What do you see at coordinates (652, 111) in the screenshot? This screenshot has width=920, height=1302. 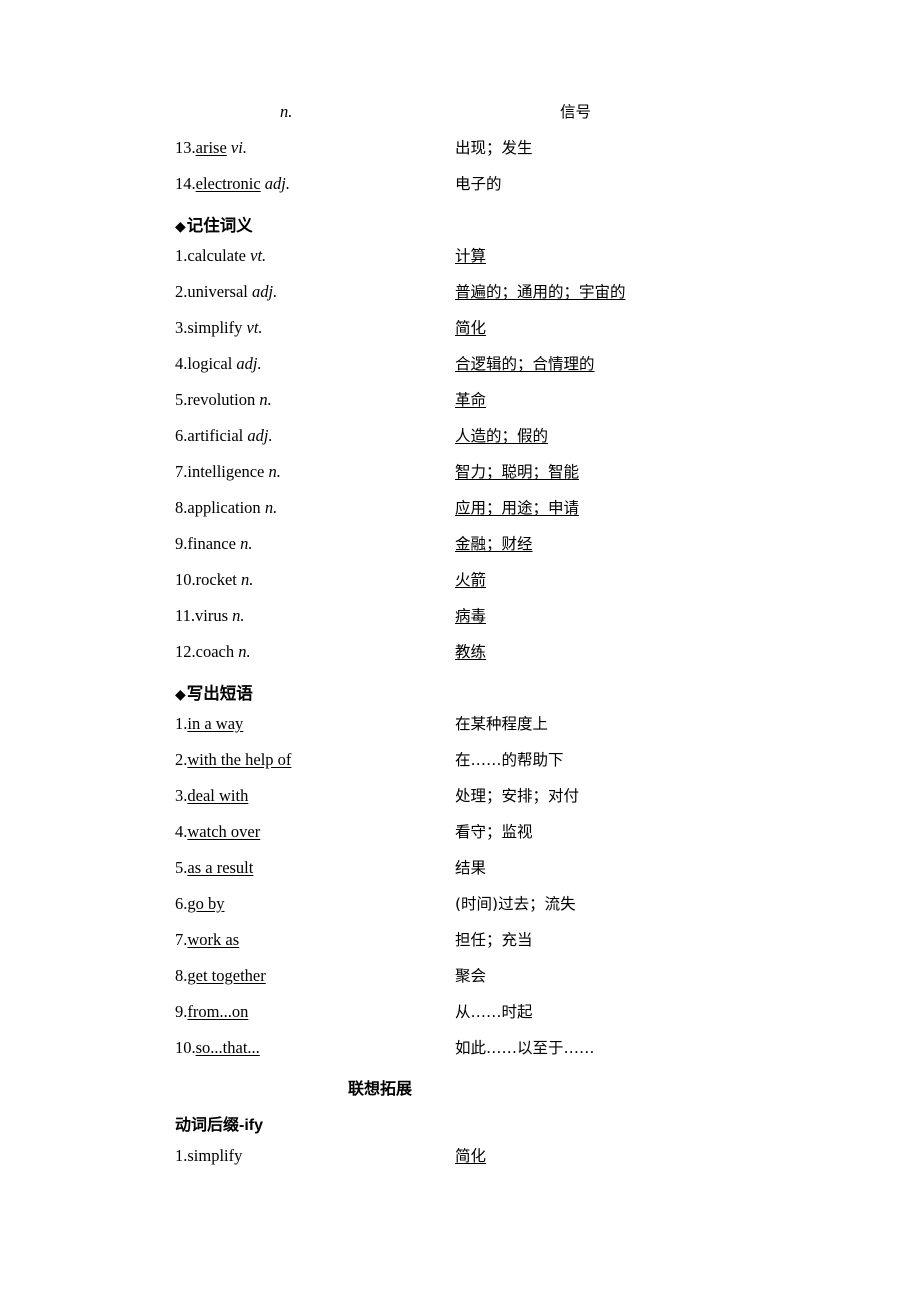 I see `vocab-meaning: 信号` at bounding box center [652, 111].